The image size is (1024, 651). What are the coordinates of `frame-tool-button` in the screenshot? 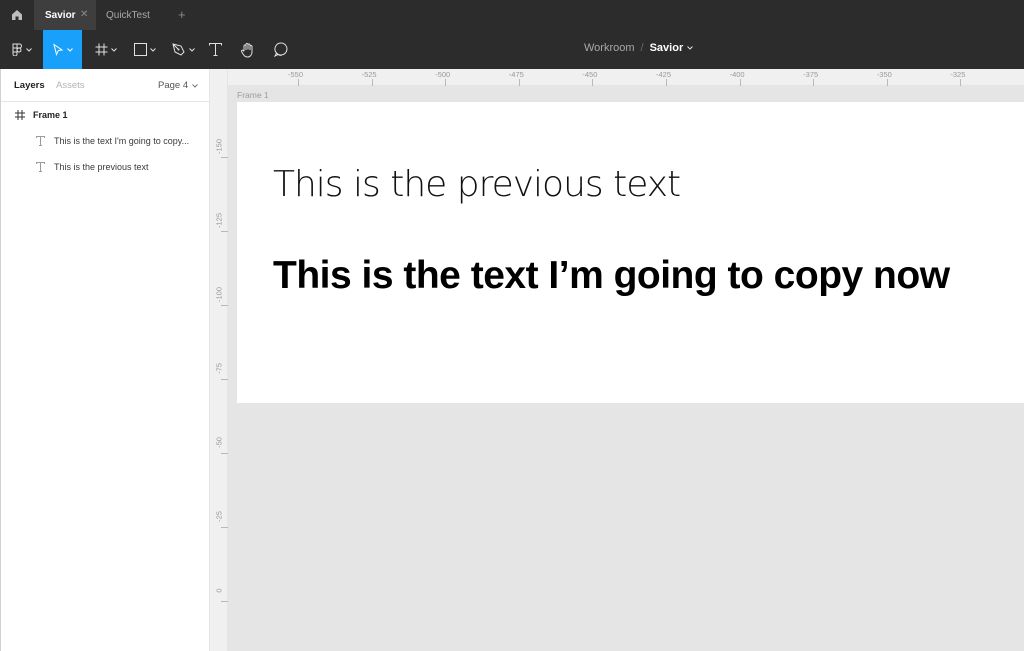 It's located at (106, 49).